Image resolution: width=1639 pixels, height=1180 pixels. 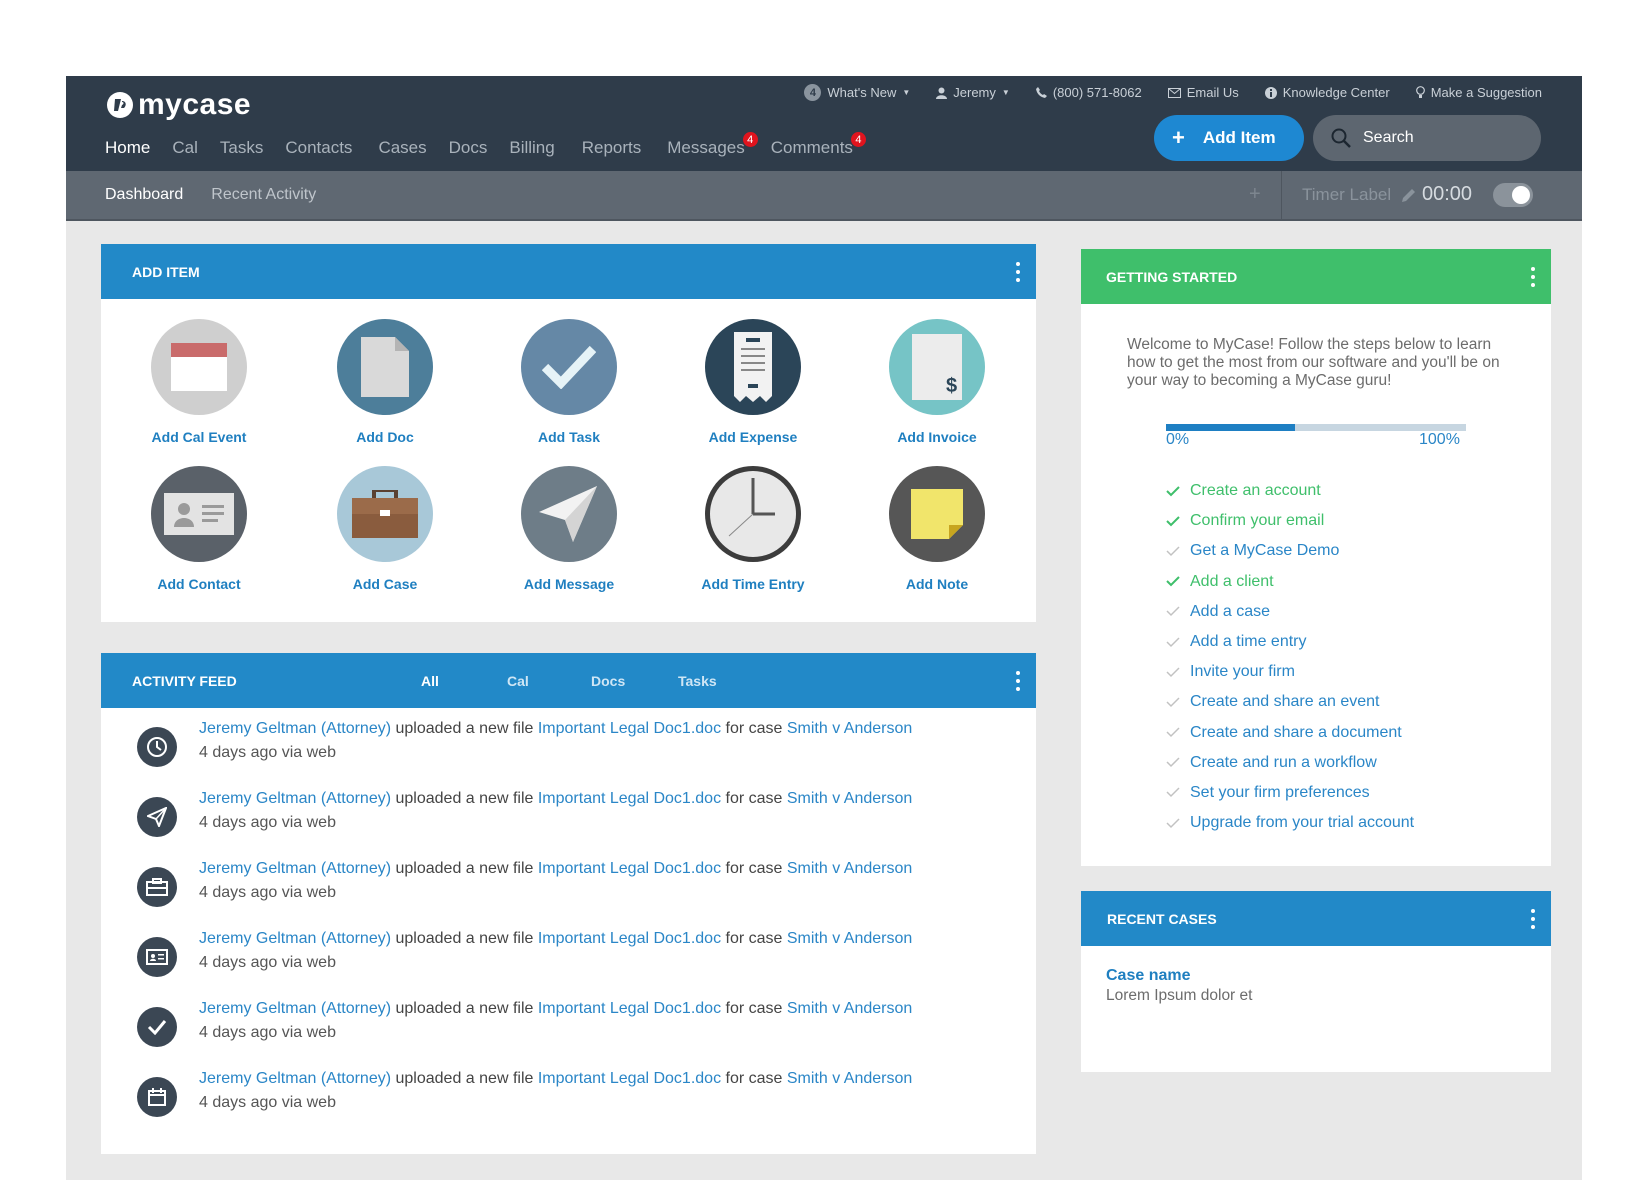 I want to click on nav-contacts: Contacts, so click(x=318, y=148).